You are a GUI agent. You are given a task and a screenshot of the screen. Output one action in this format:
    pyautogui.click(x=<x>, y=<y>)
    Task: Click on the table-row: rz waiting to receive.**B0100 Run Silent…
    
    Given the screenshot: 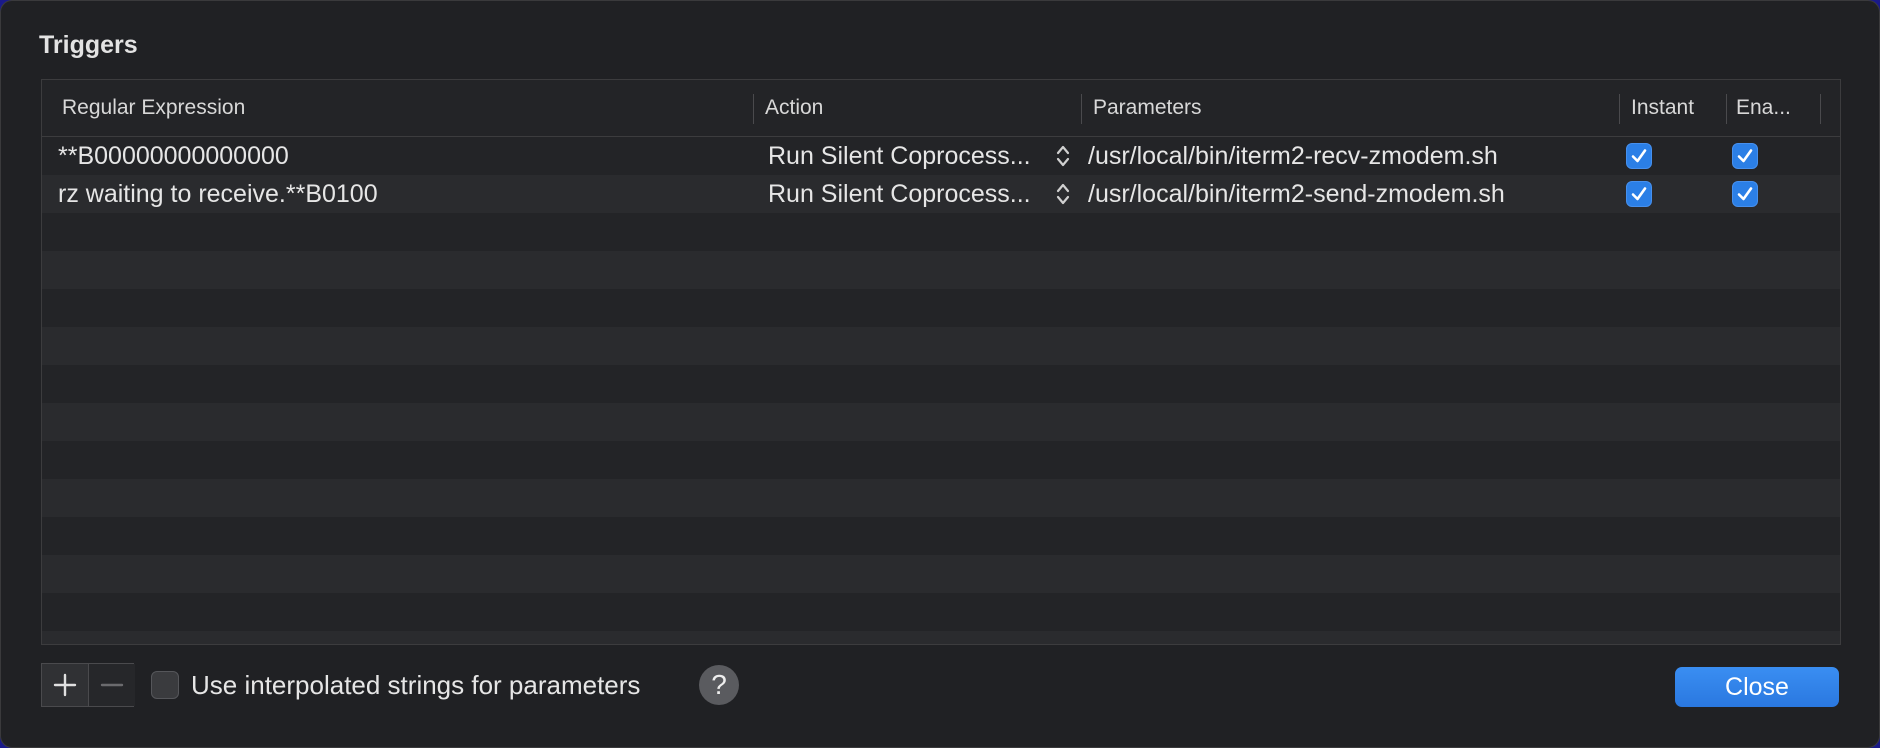 What is the action you would take?
    pyautogui.click(x=941, y=194)
    